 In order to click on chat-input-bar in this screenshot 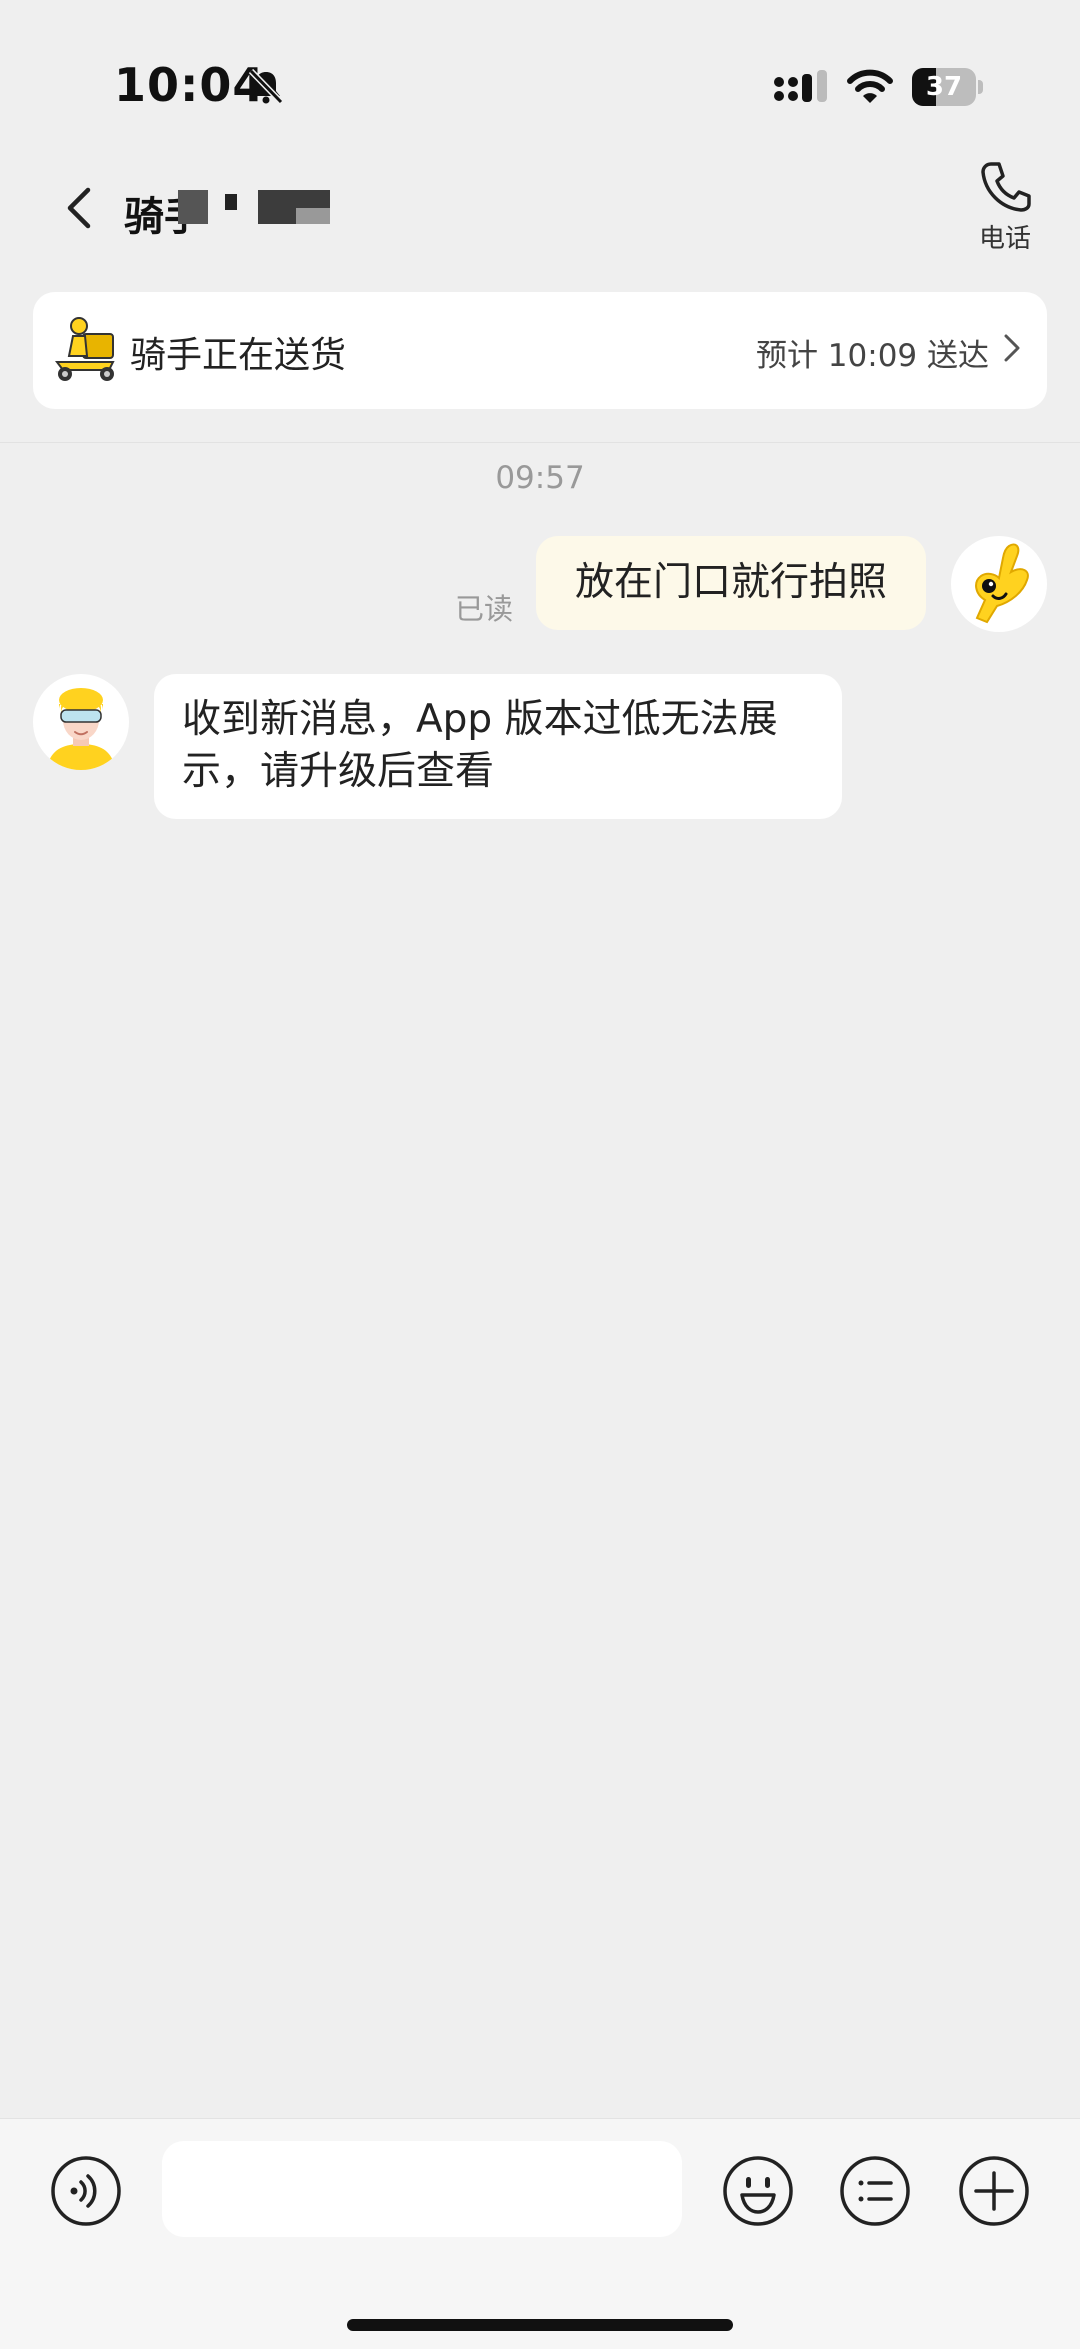, I will do `click(540, 2233)`.